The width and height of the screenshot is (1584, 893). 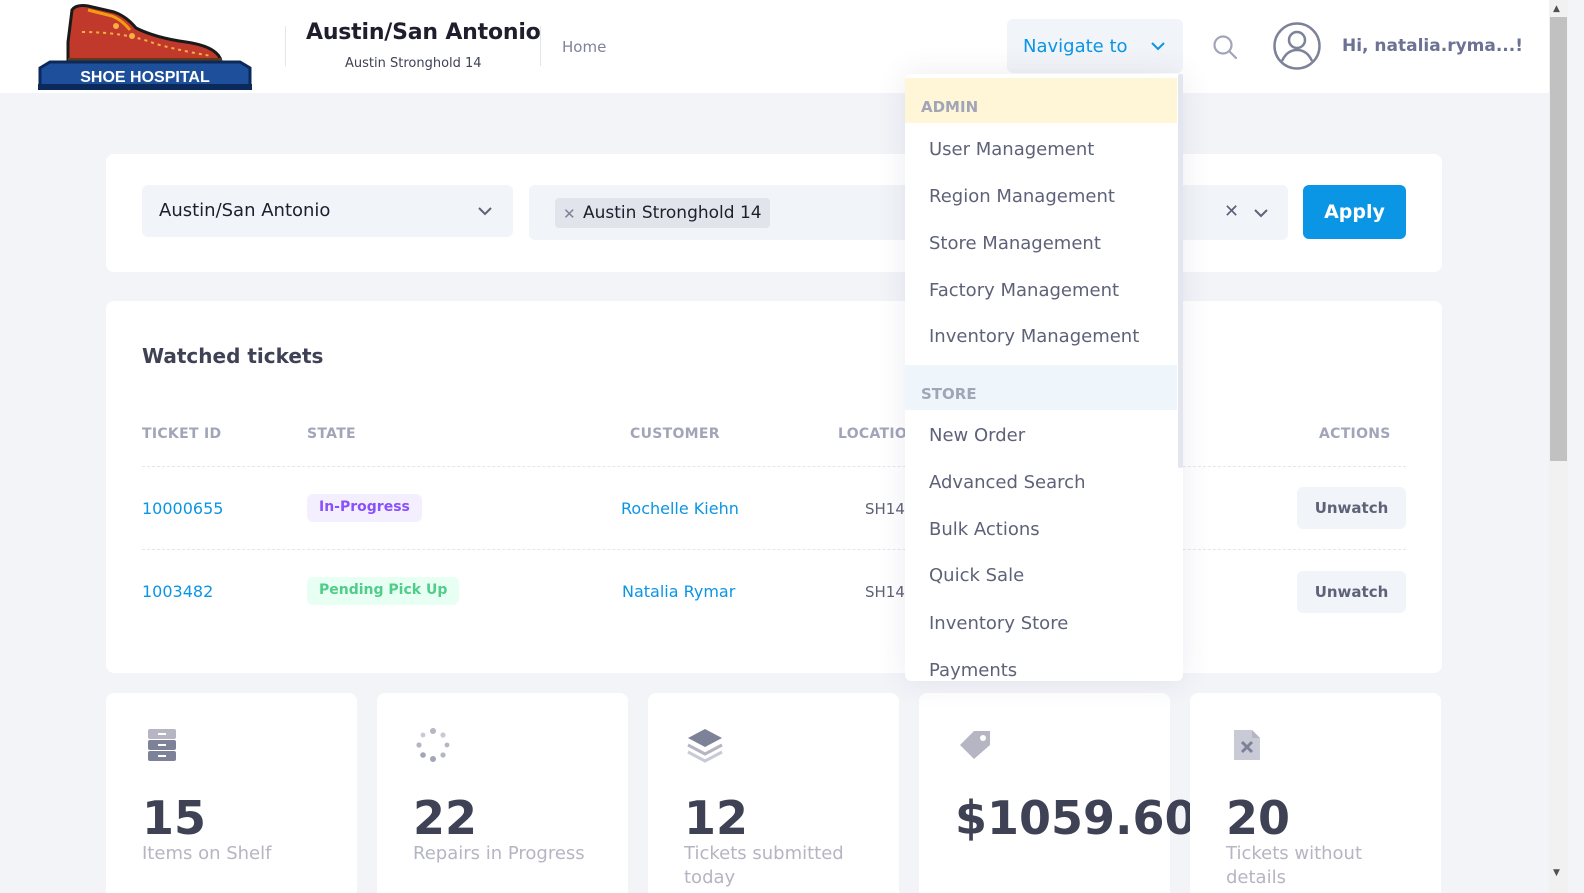 I want to click on menu-item-user-management: User Management, so click(x=1011, y=149).